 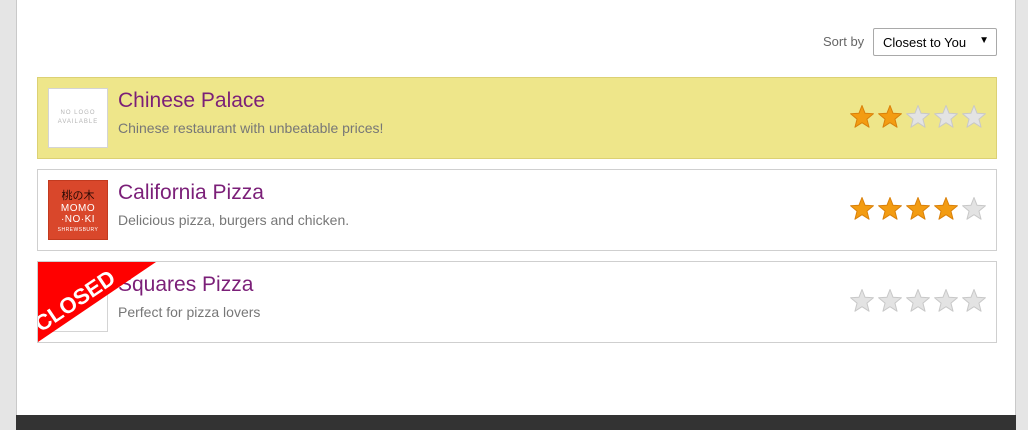 I want to click on sort-select-value: Closest to You, so click(x=925, y=42).